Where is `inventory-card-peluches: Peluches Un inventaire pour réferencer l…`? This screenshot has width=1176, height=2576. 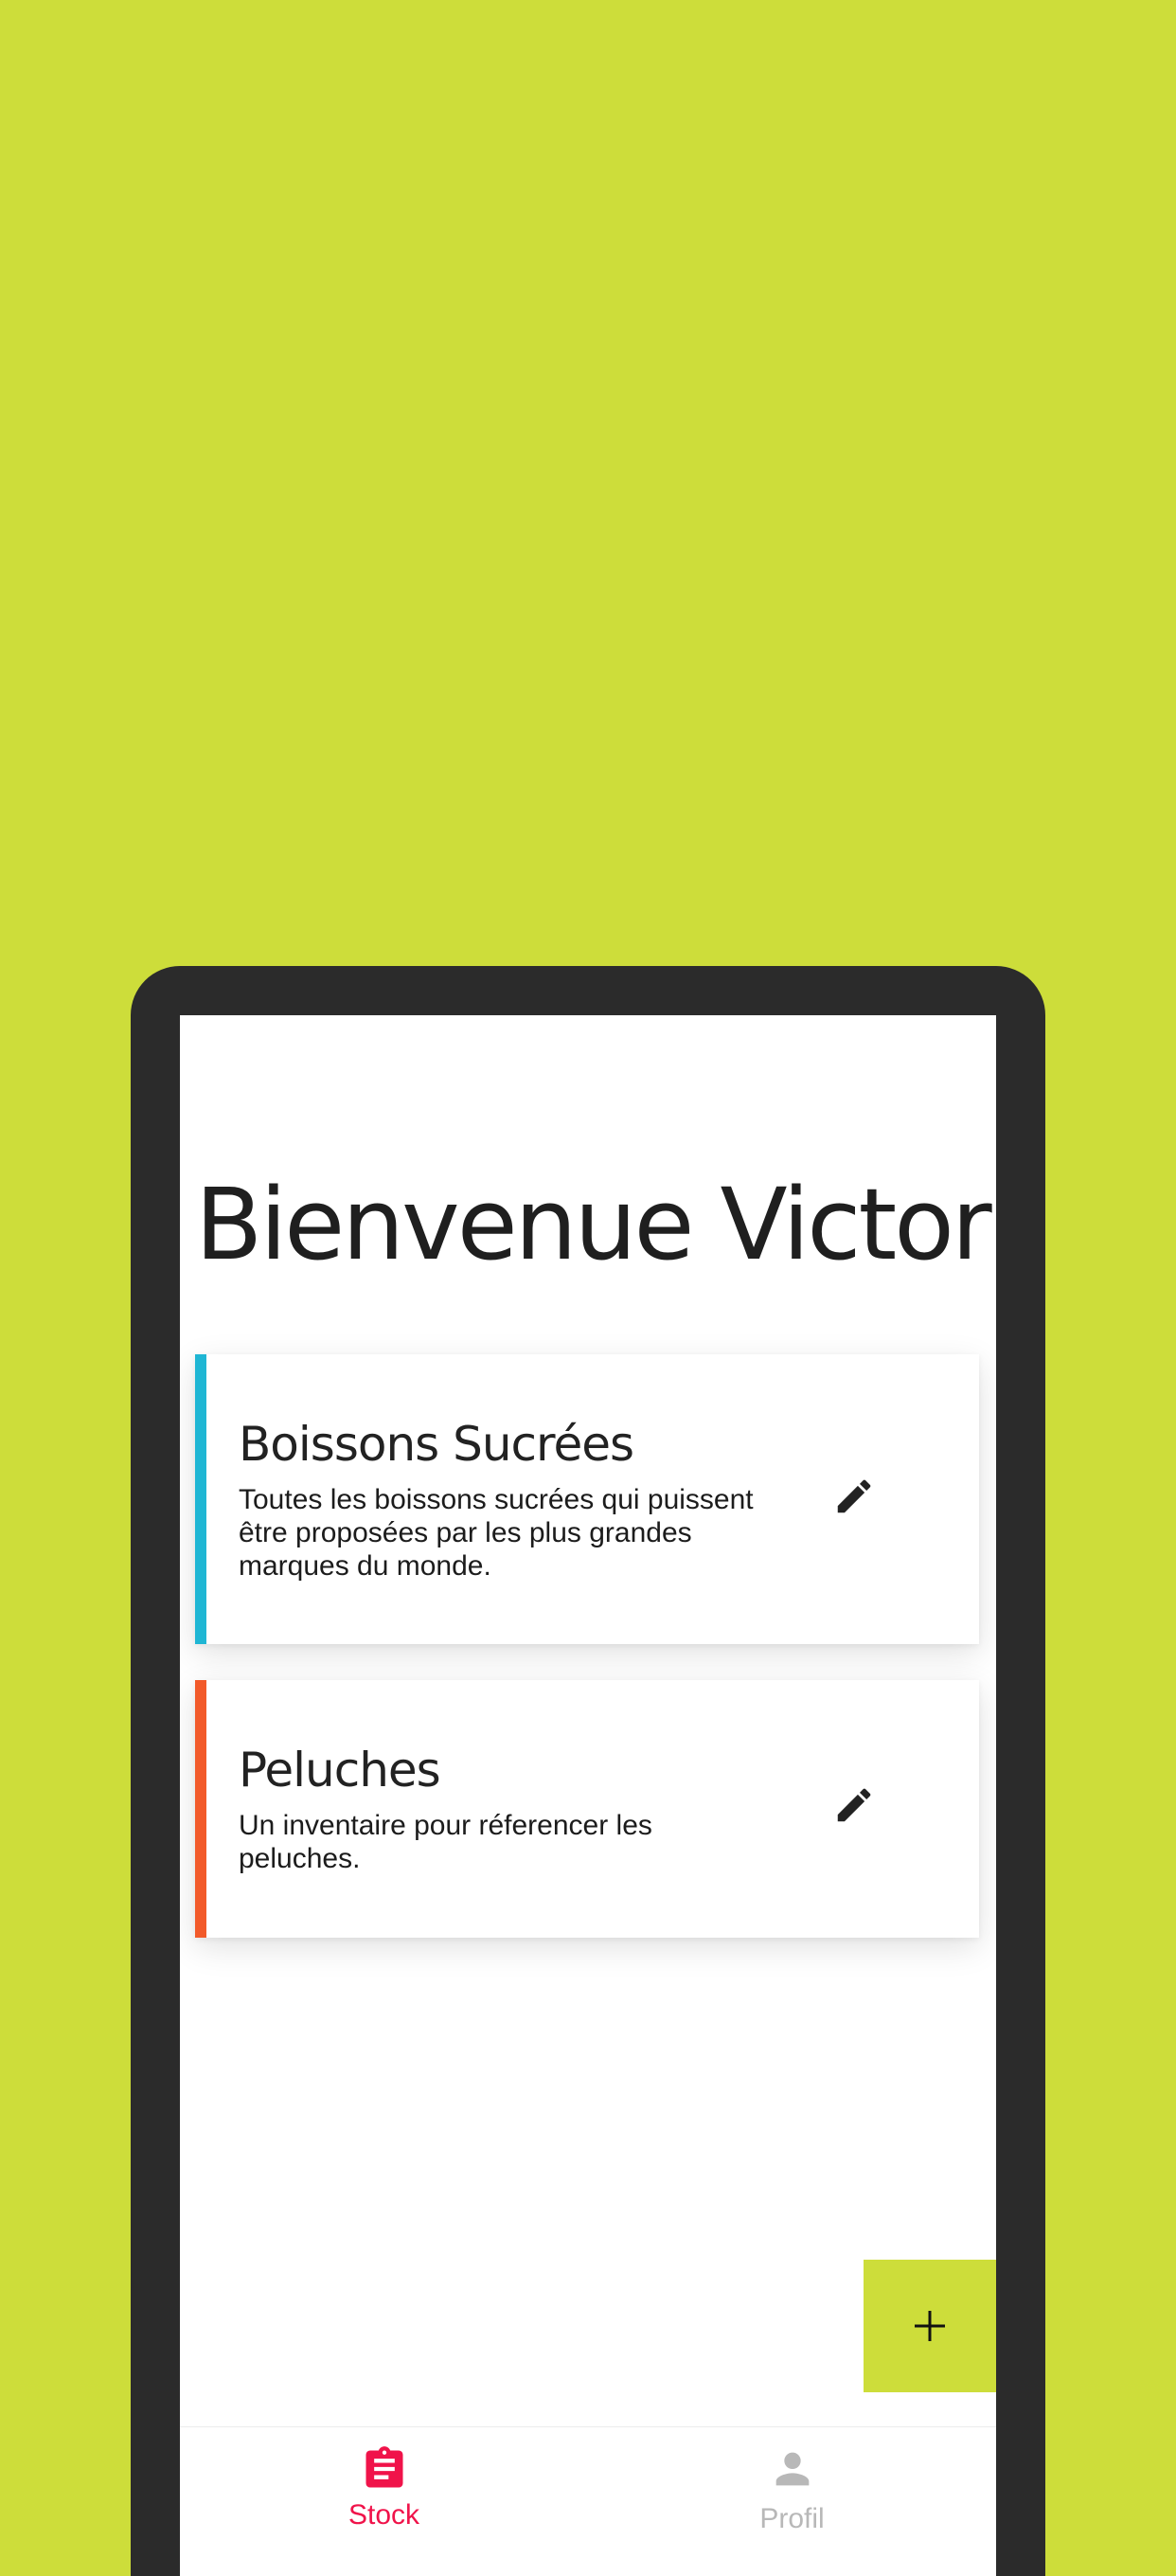 inventory-card-peluches: Peluches Un inventaire pour réferencer l… is located at coordinates (587, 1809).